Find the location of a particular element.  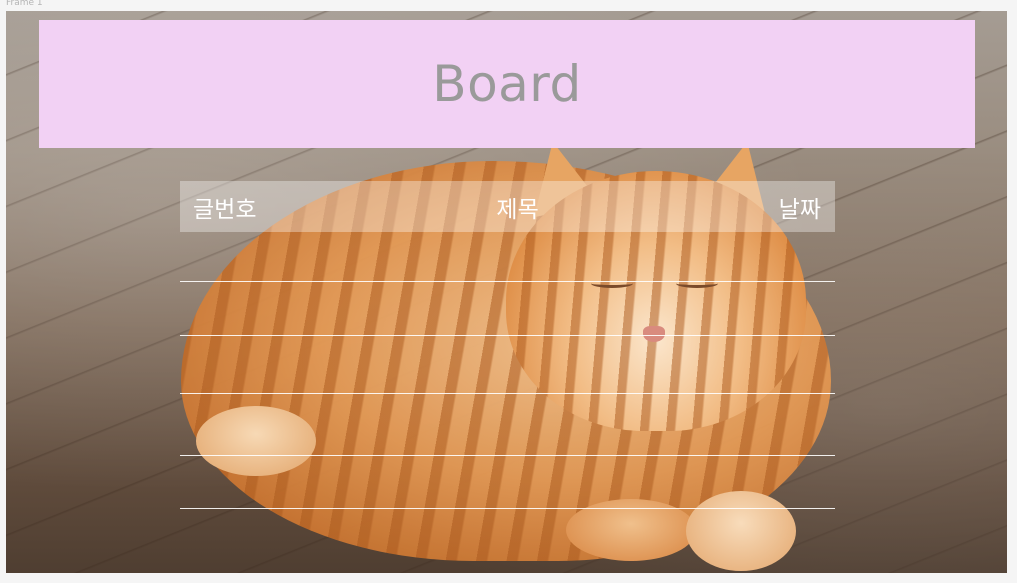

frame-label: Frame 1 is located at coordinates (24, 4).